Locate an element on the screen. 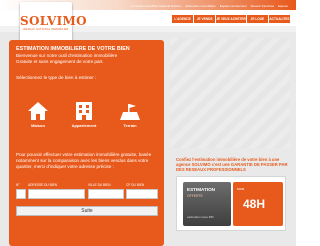  estimation-title: ESTIMATION IMMOBILIERE DE VOTRE BIEN is located at coordinates (73, 49).